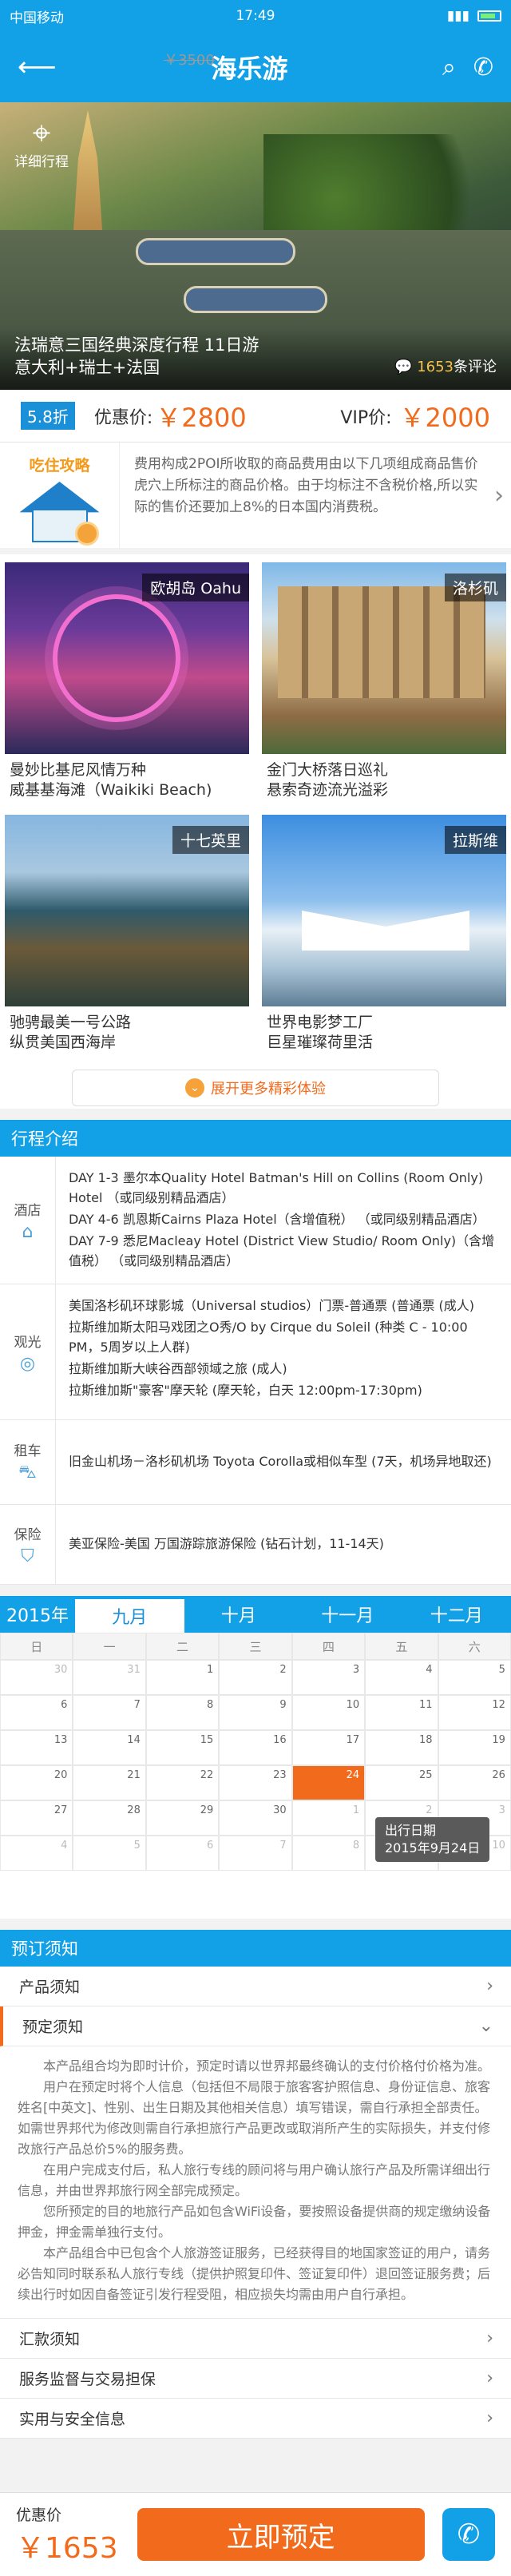 The height and width of the screenshot is (2576, 511). I want to click on month-tab: 十月, so click(239, 1614).